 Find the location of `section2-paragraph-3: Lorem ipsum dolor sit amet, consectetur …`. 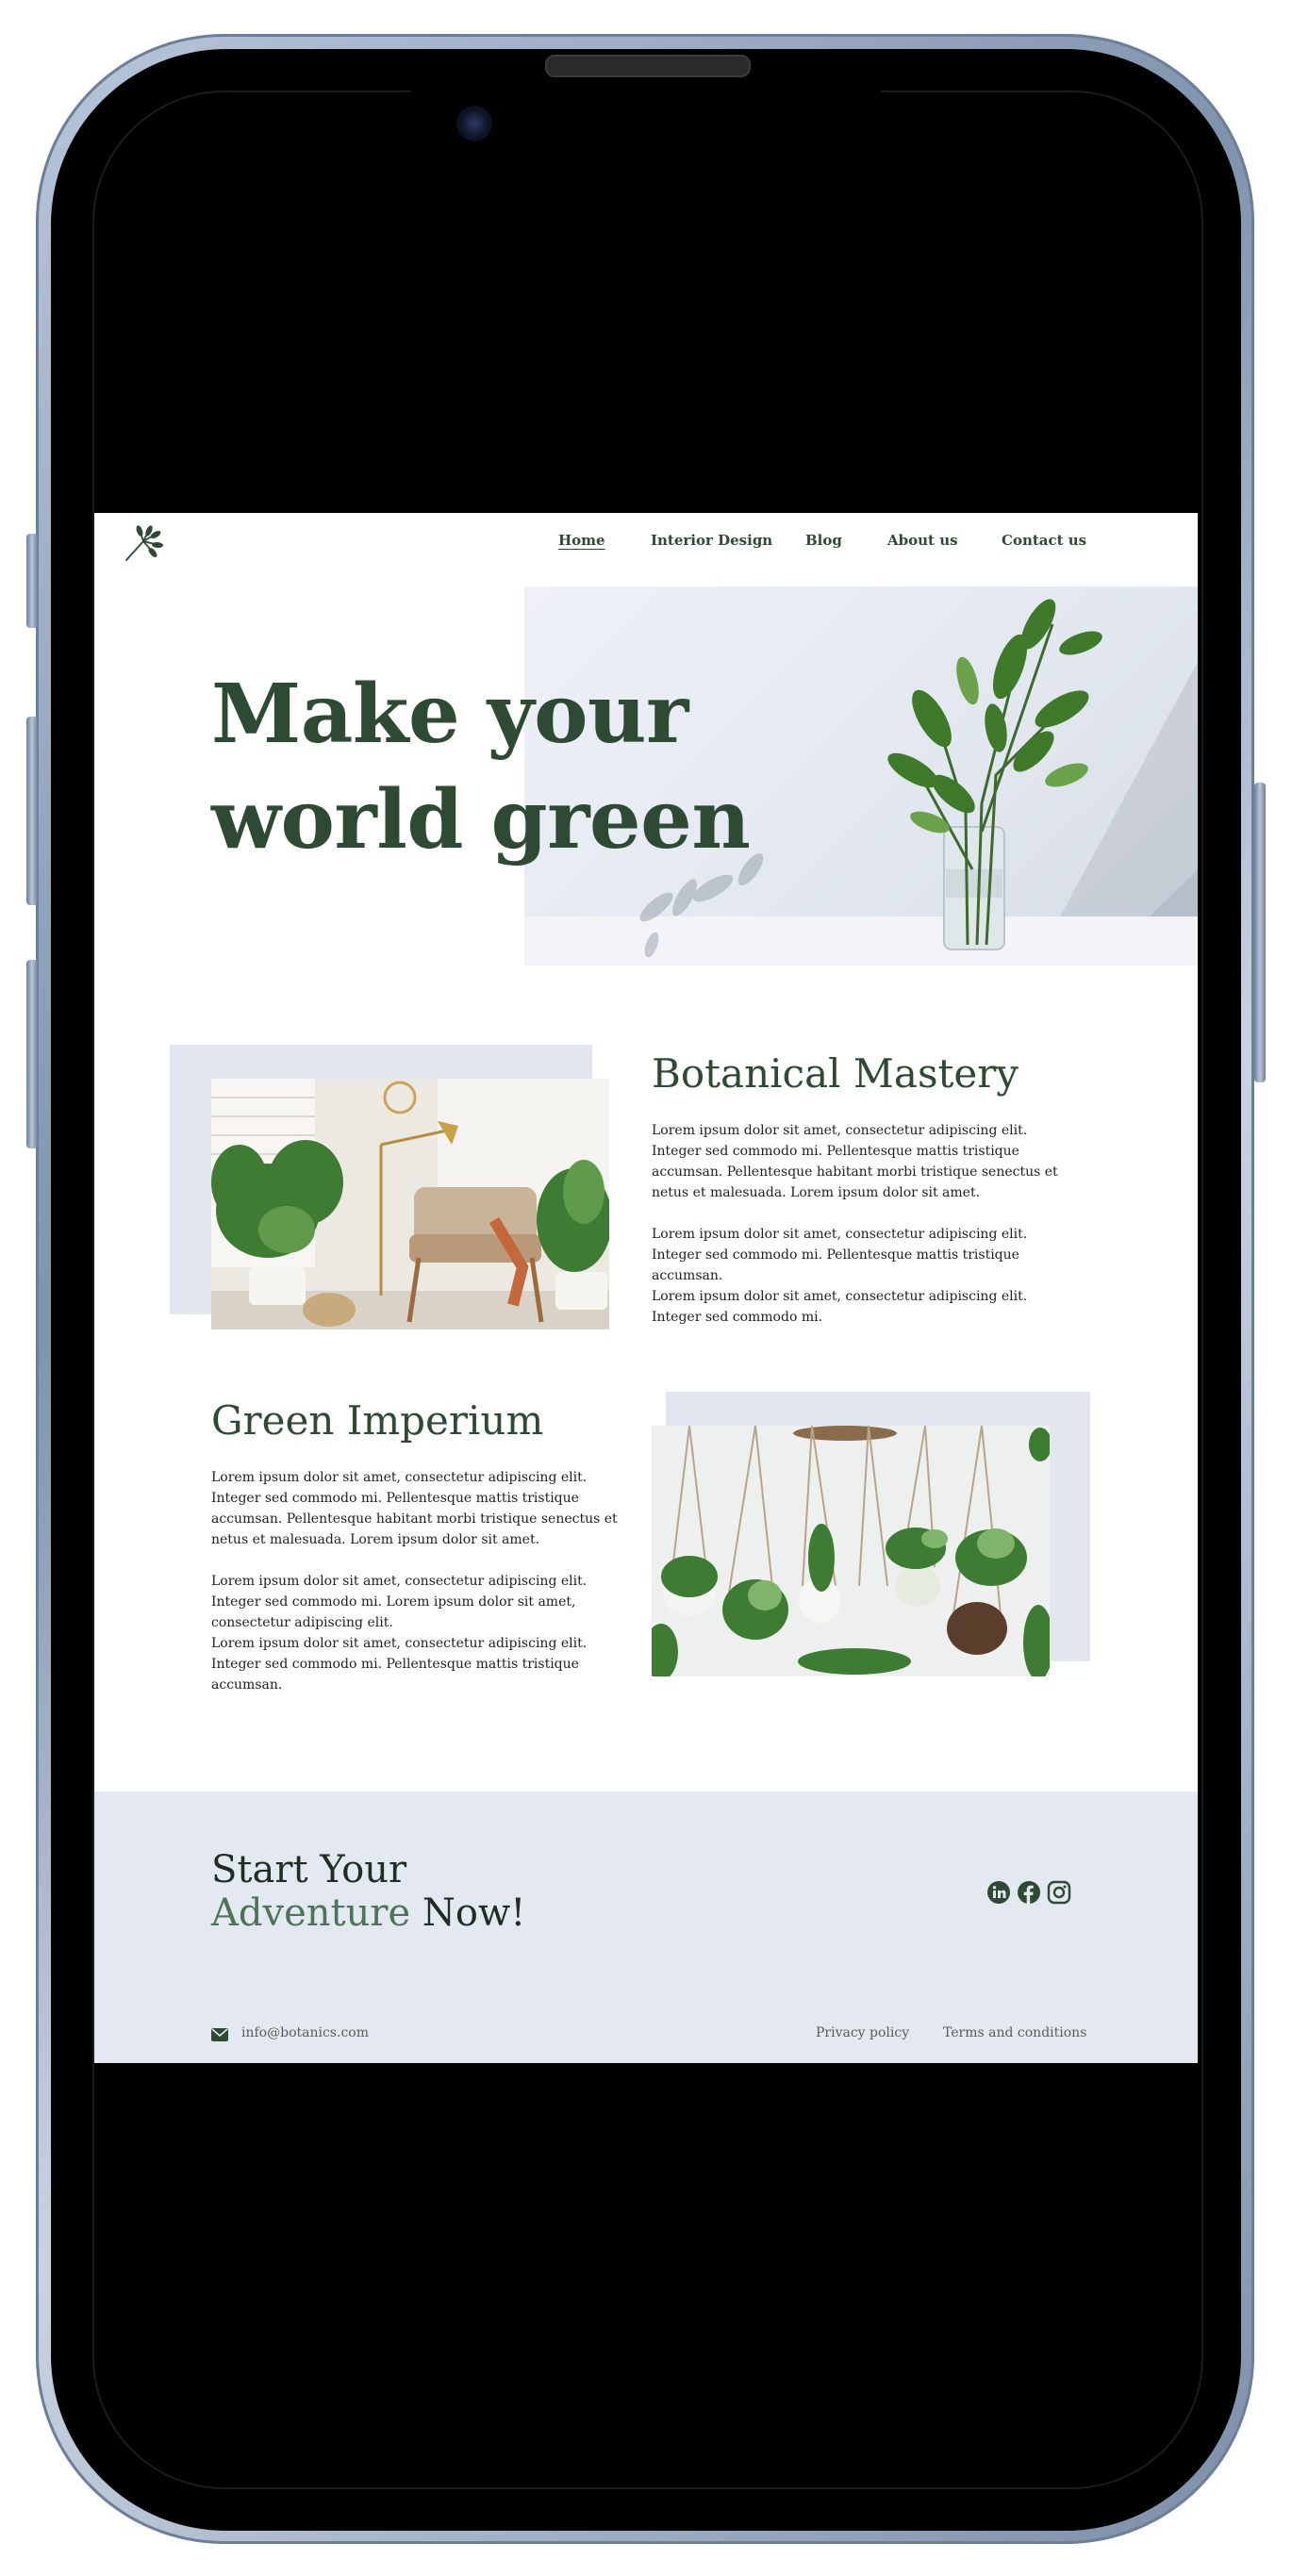

section2-paragraph-3: Lorem ipsum dolor sit amet, consectetur … is located at coordinates (400, 1664).